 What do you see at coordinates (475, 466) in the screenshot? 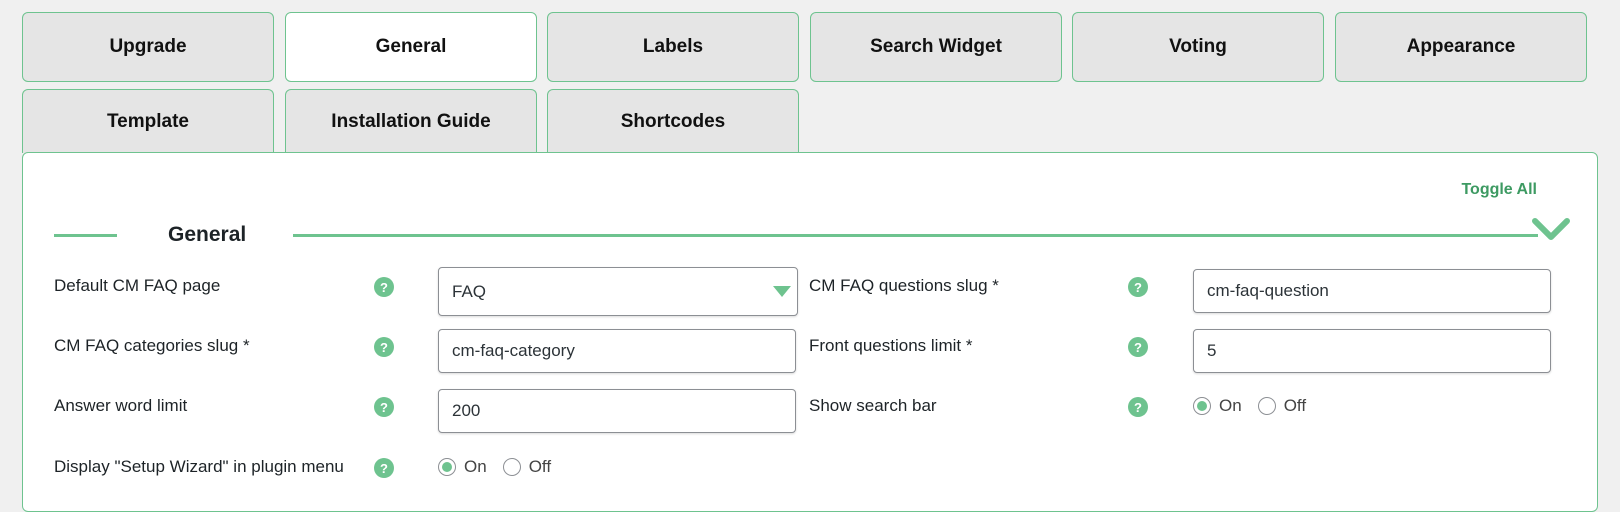
I see `setup-wizard-on-label: On` at bounding box center [475, 466].